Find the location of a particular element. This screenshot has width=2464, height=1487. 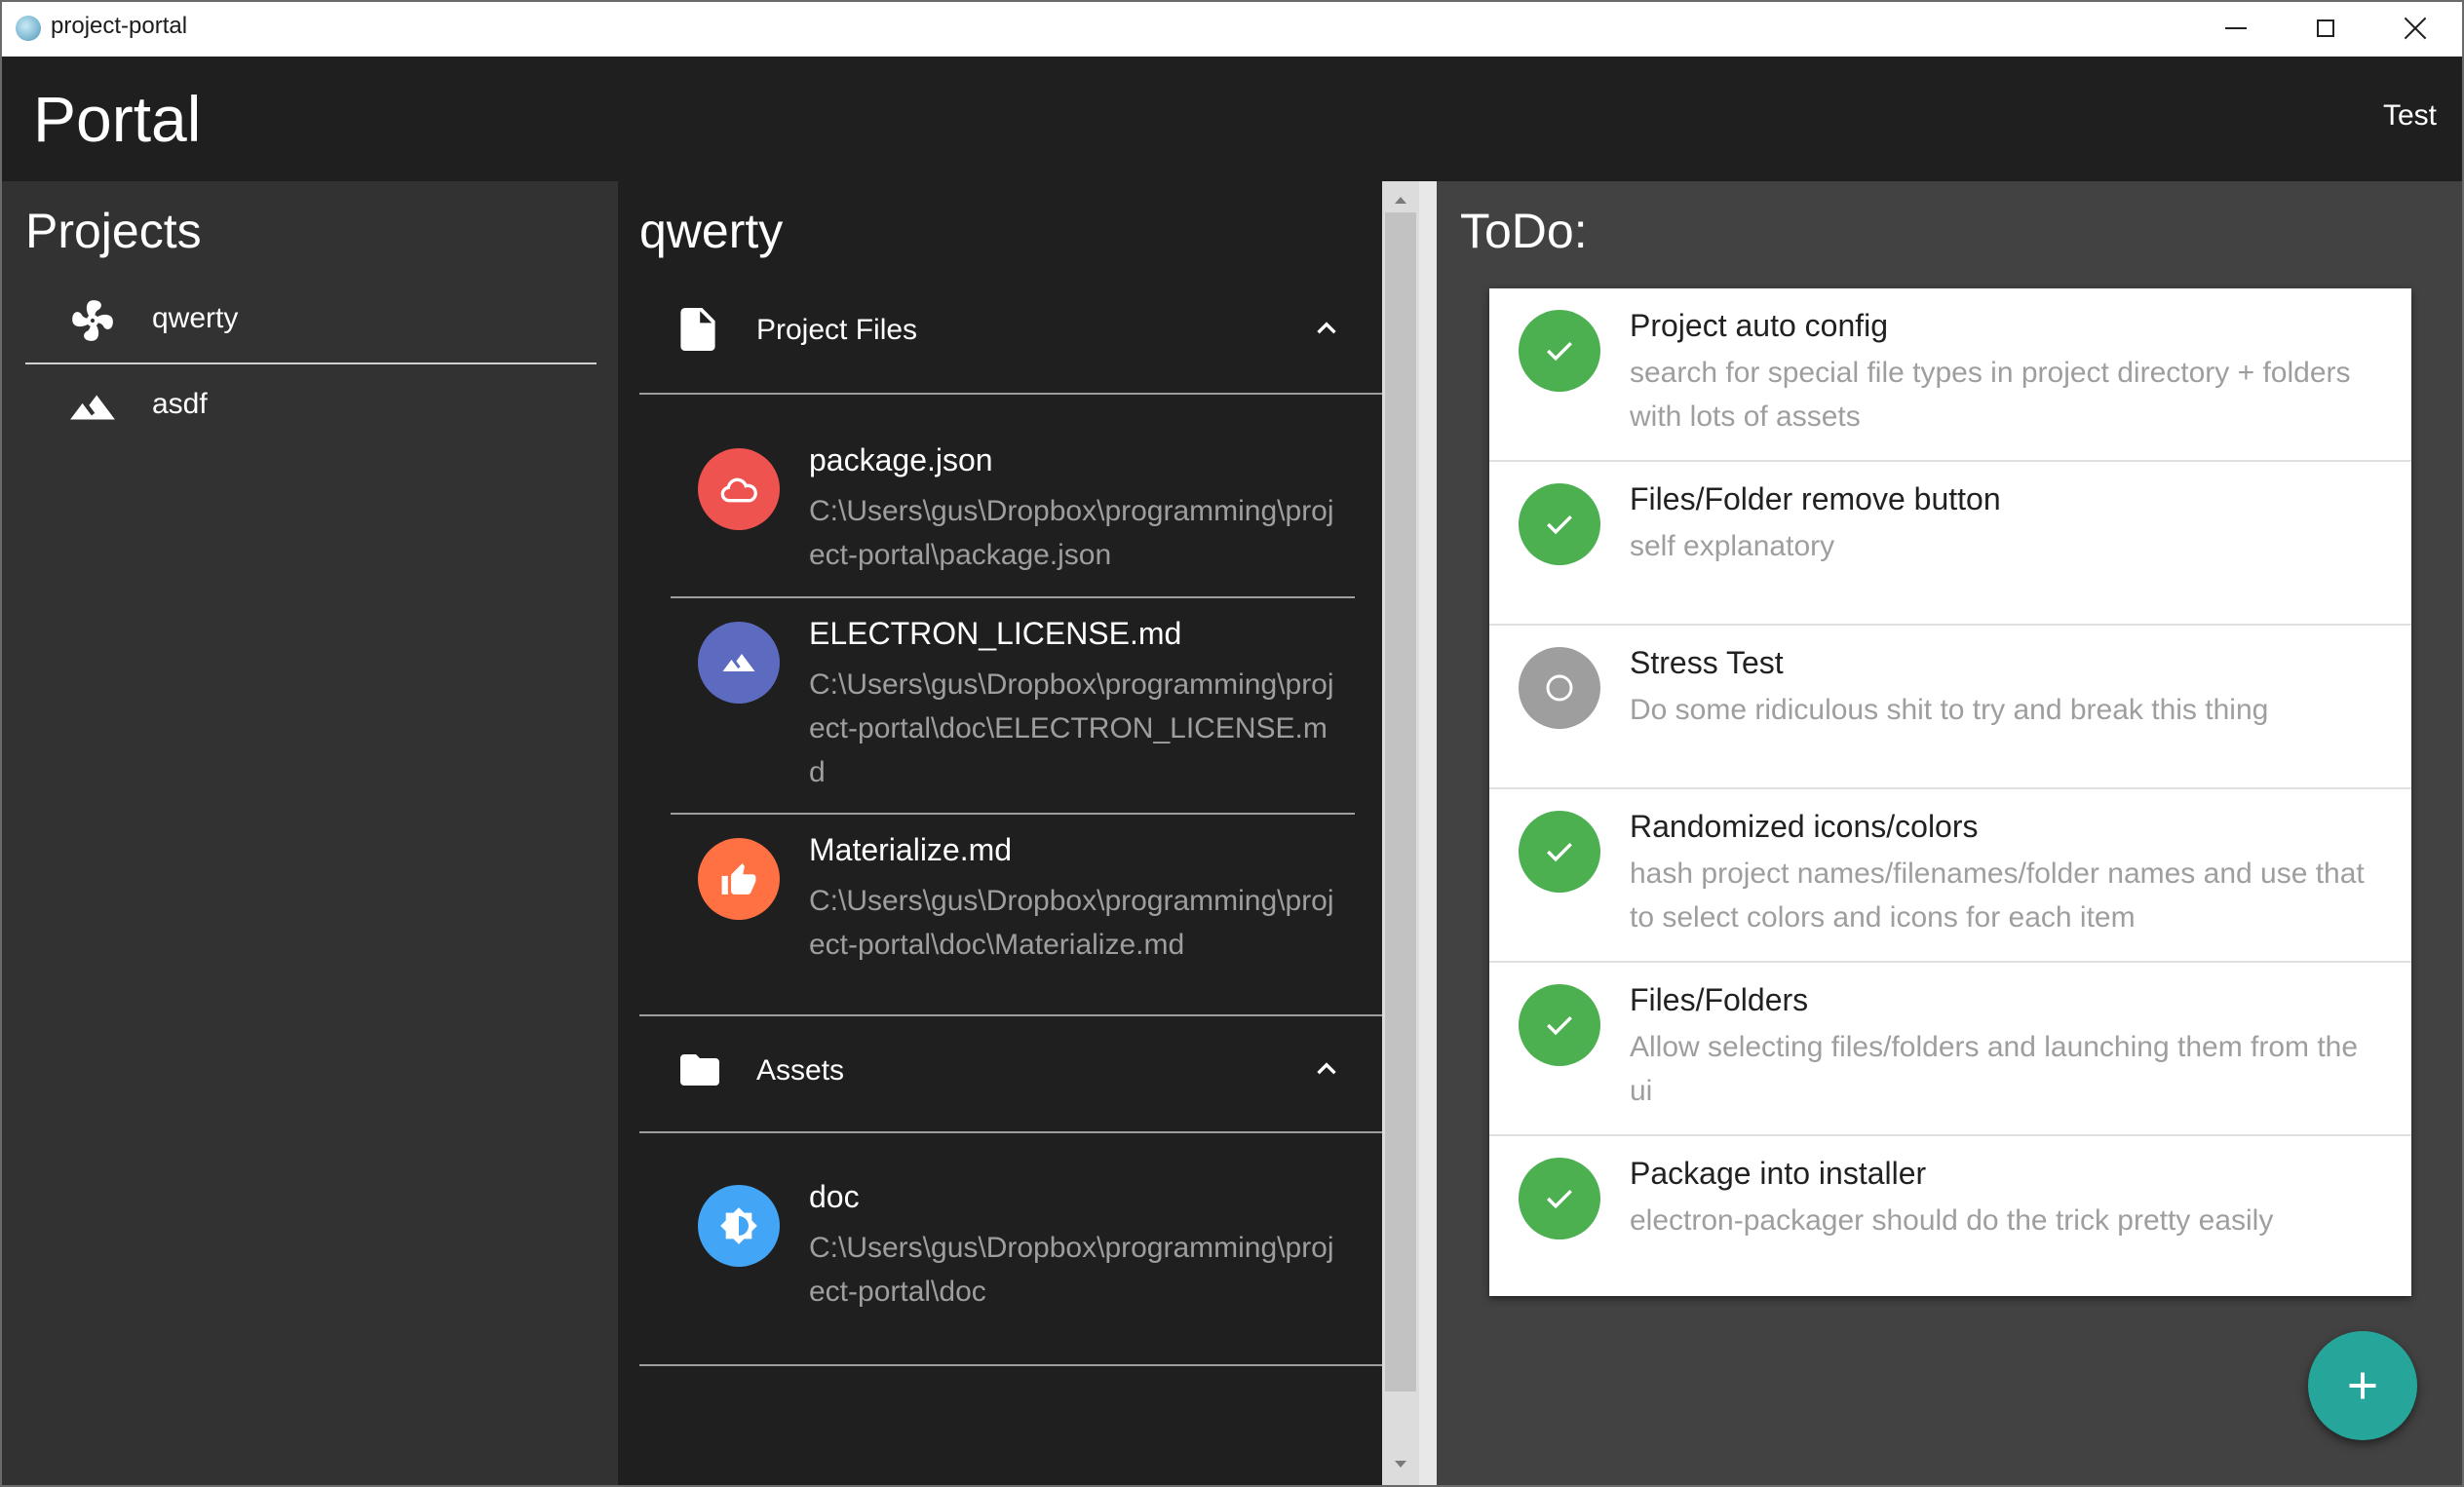

minimize-icon is located at coordinates (2236, 28).